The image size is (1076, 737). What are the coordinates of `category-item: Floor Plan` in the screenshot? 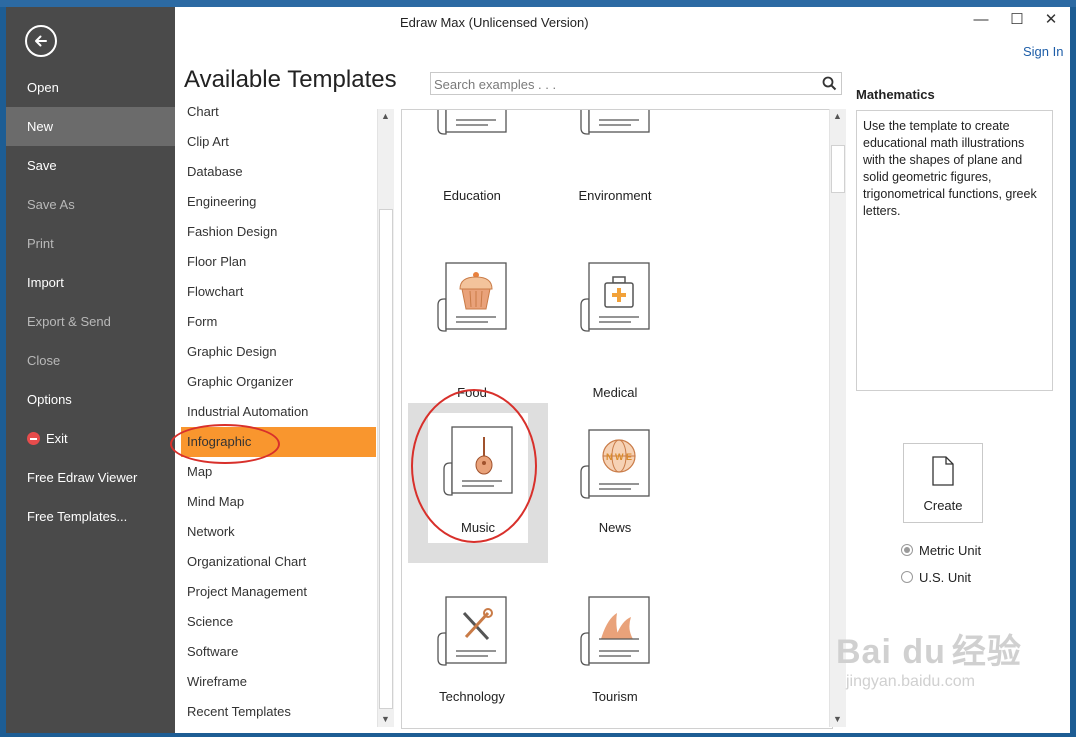 It's located at (278, 262).